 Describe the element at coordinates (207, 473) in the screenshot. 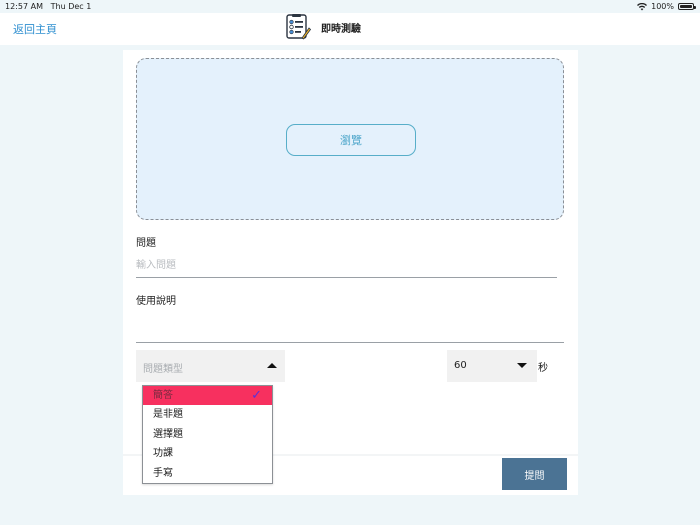

I see `dropdown-item-handwriting: 手寫` at that location.